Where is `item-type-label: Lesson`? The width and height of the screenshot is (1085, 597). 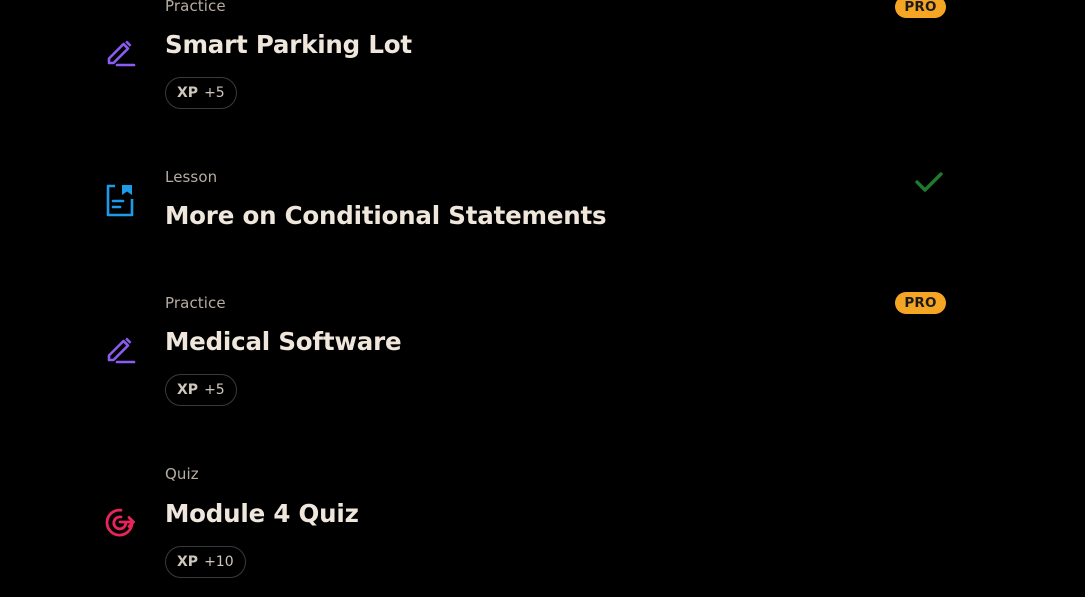 item-type-label: Lesson is located at coordinates (191, 177).